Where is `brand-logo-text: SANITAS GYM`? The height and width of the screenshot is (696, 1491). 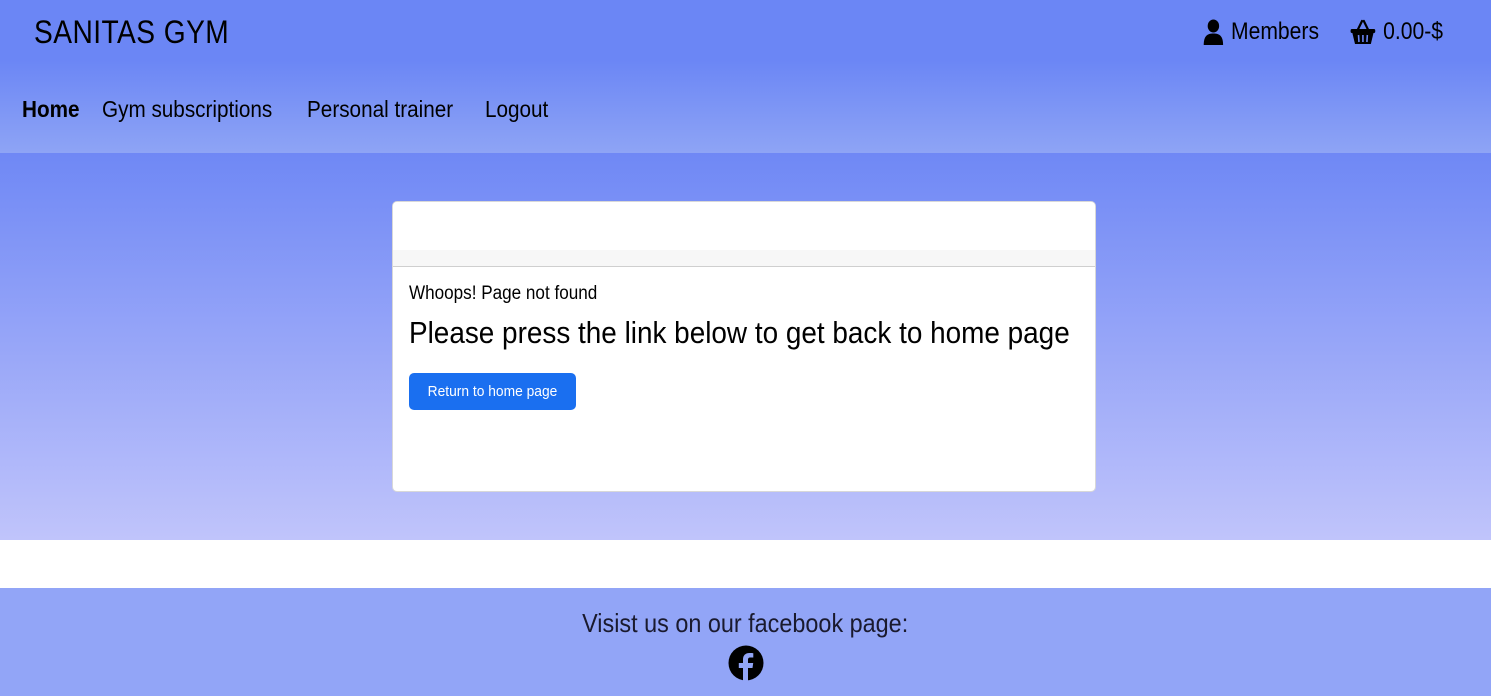 brand-logo-text: SANITAS GYM is located at coordinates (131, 32).